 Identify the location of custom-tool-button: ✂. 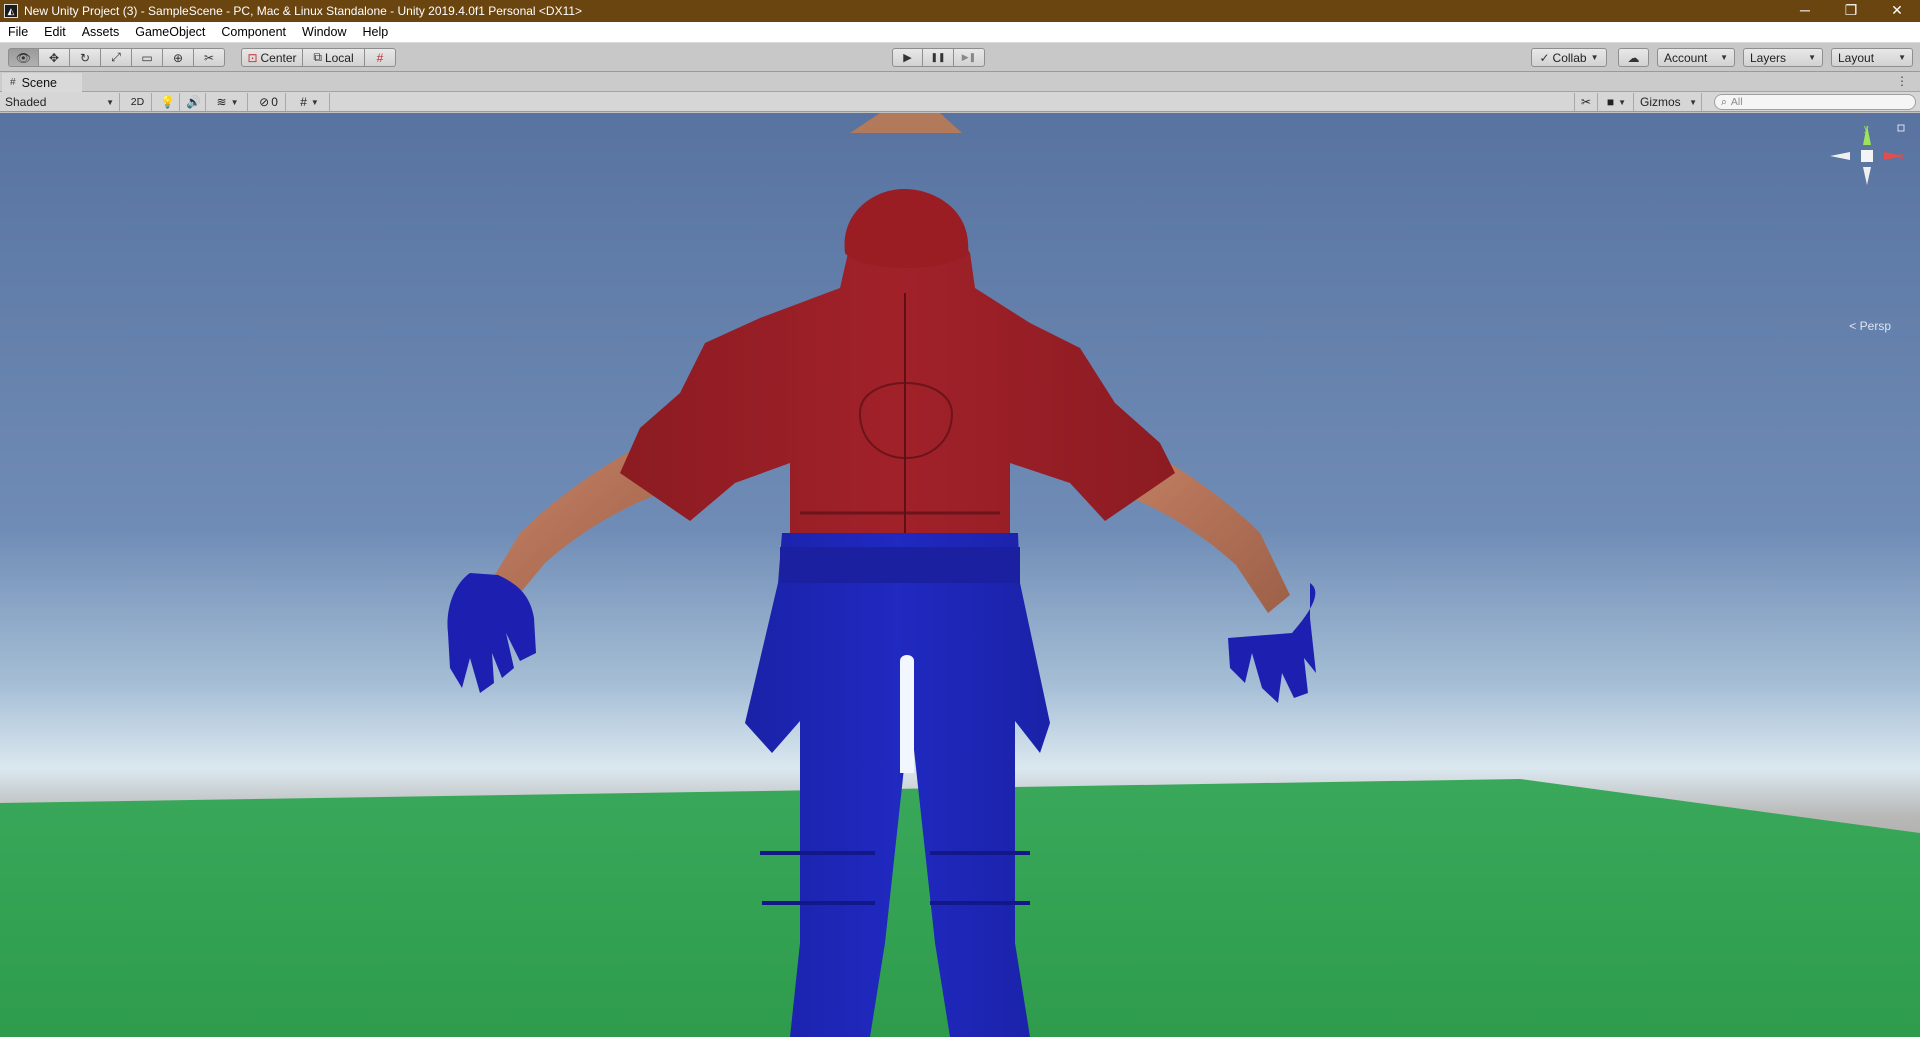
(209, 57).